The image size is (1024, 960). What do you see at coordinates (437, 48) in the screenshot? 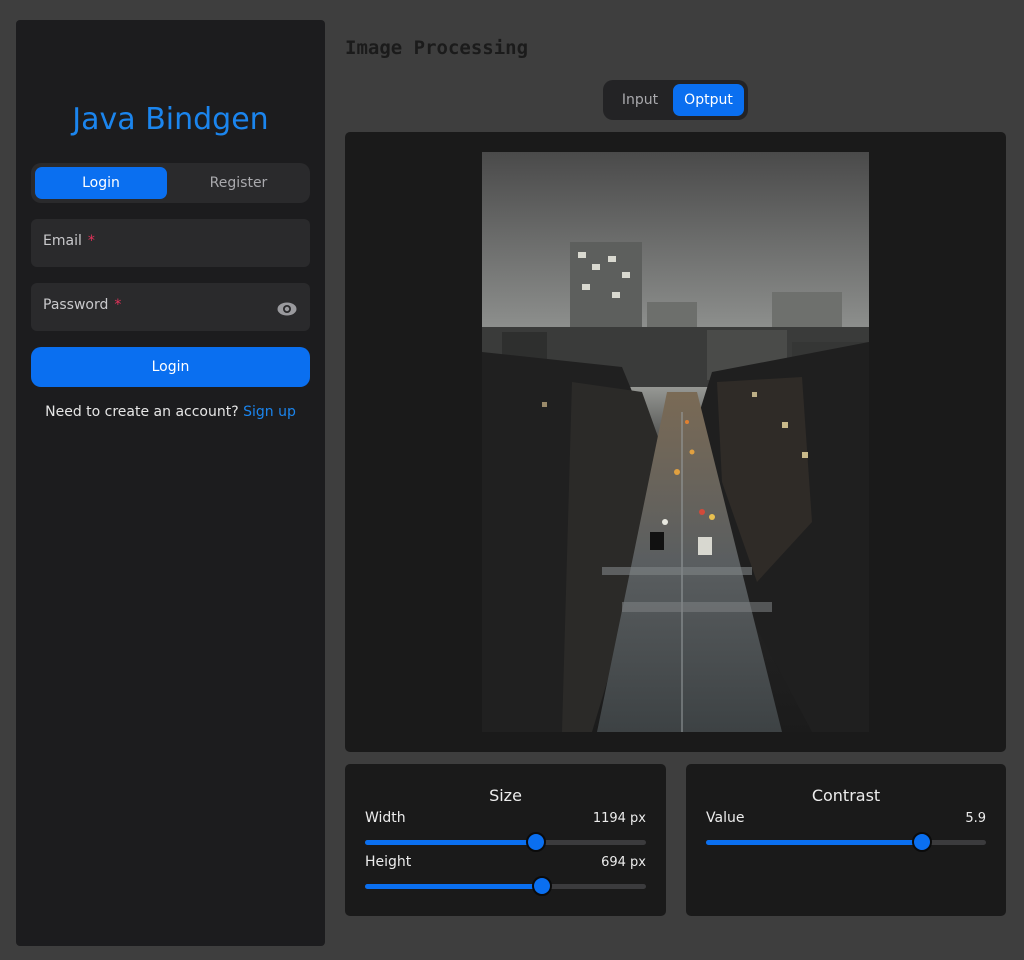
I see `page-title: Image Processing` at bounding box center [437, 48].